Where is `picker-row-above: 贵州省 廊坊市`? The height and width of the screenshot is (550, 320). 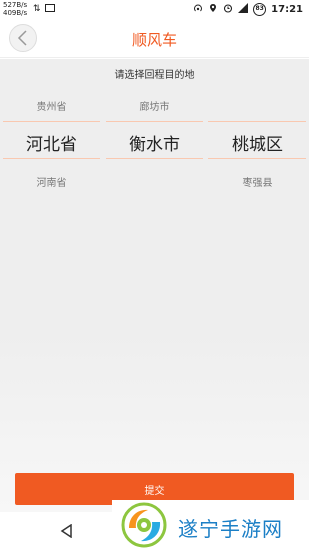 picker-row-above: 贵州省 廊坊市 is located at coordinates (154, 108).